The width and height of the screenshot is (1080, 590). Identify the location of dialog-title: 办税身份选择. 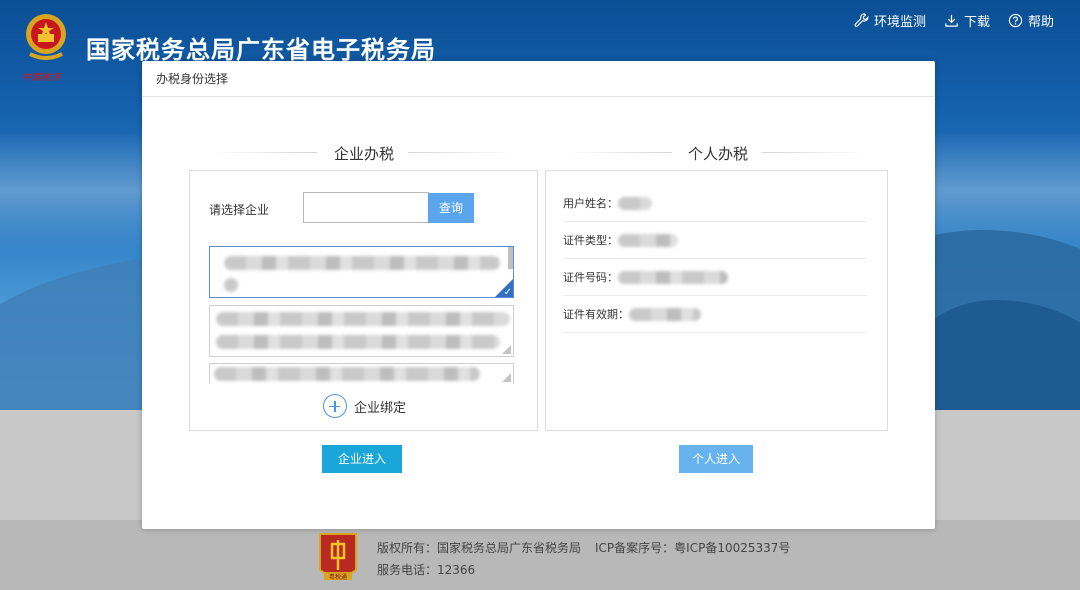
(538, 79).